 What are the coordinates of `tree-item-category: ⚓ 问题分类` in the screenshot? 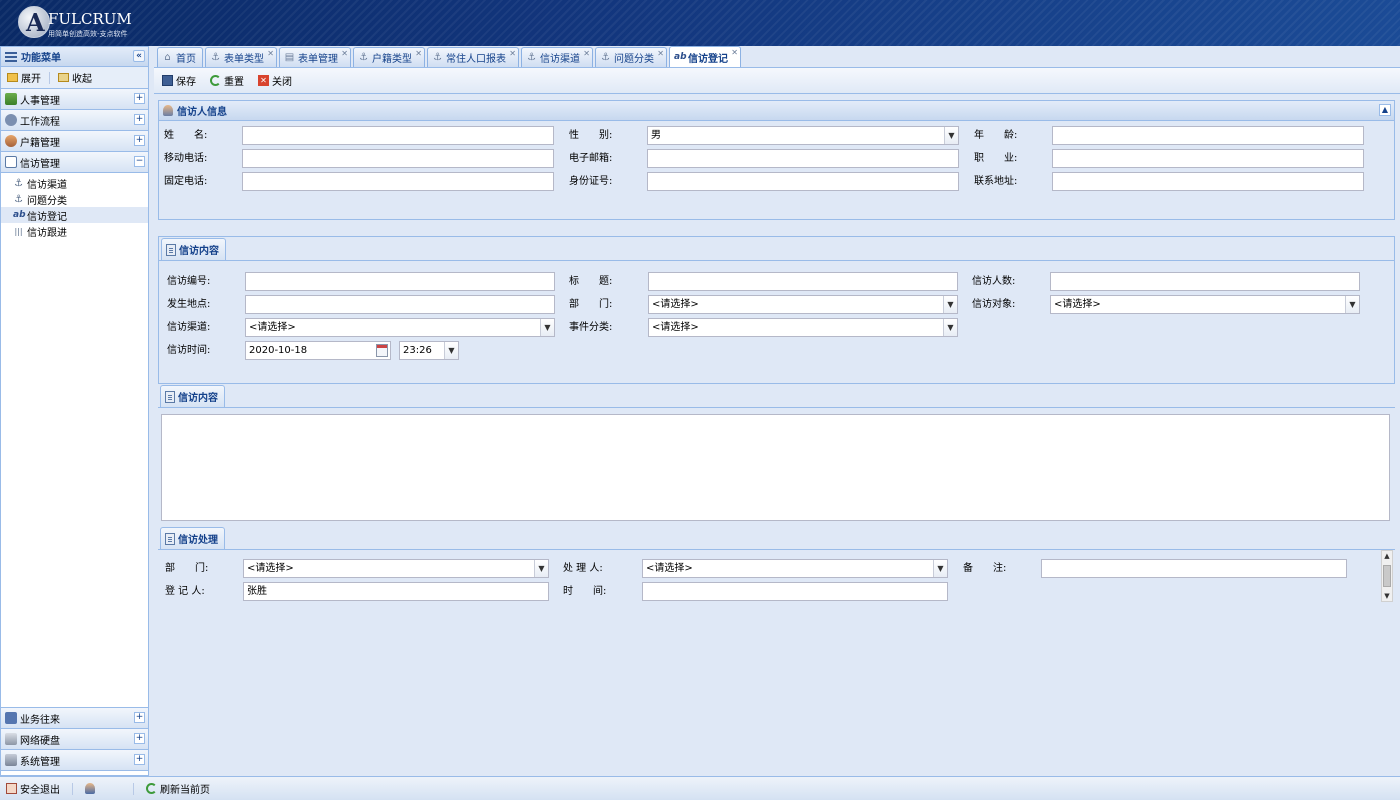 It's located at (74, 199).